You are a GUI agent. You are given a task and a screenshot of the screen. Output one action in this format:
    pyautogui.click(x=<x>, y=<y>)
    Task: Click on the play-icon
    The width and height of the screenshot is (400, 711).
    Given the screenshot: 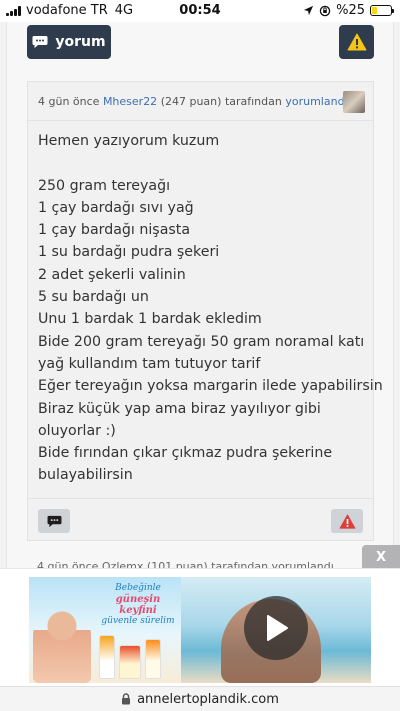 What is the action you would take?
    pyautogui.click(x=277, y=628)
    